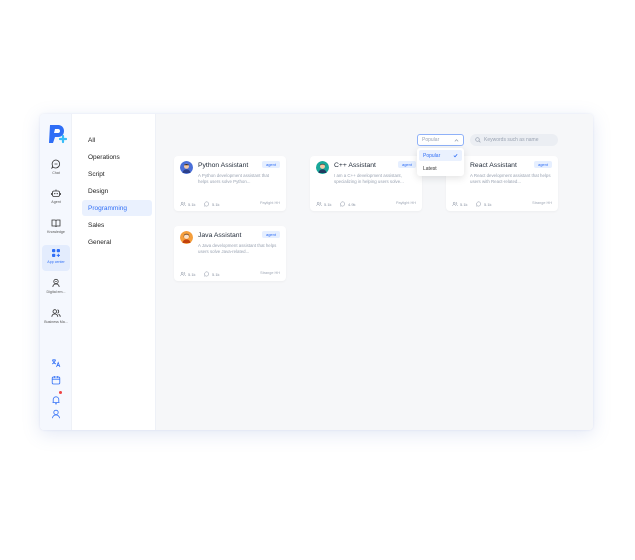  I want to click on digital-employee-icon, so click(56, 283).